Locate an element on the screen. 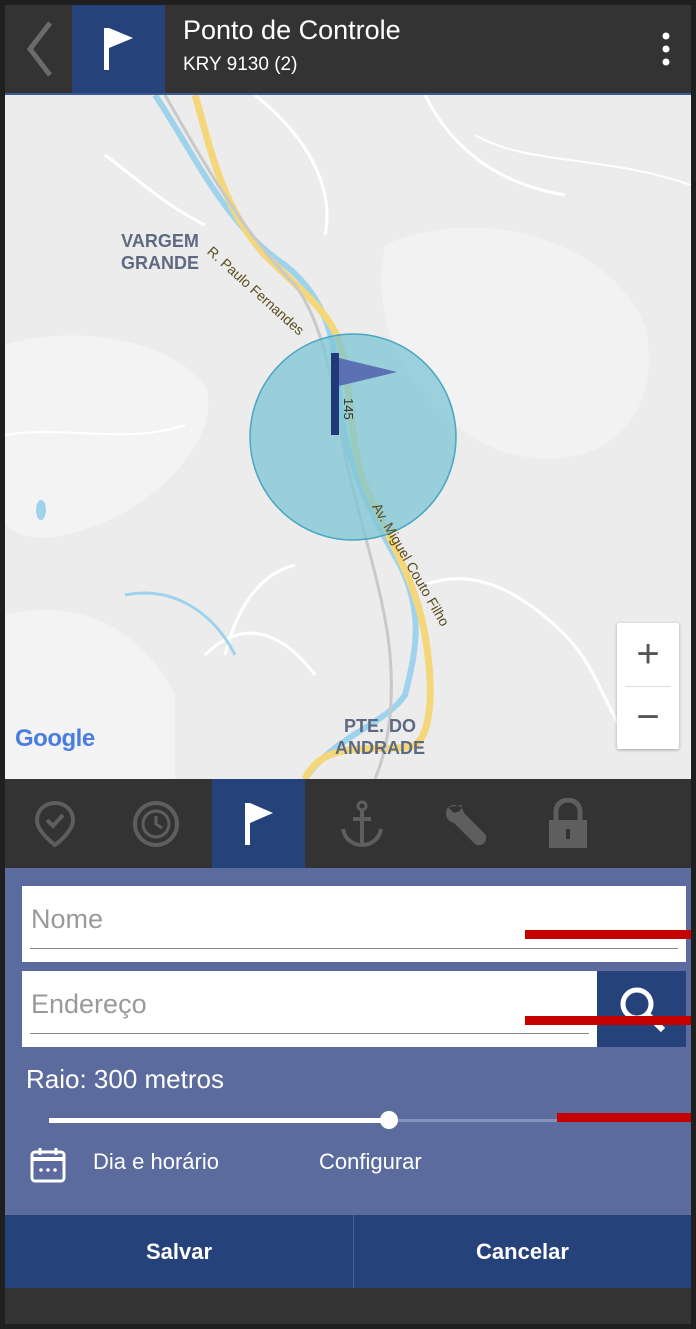 This screenshot has height=1329, width=696. location-pin-icon is located at coordinates (54, 823).